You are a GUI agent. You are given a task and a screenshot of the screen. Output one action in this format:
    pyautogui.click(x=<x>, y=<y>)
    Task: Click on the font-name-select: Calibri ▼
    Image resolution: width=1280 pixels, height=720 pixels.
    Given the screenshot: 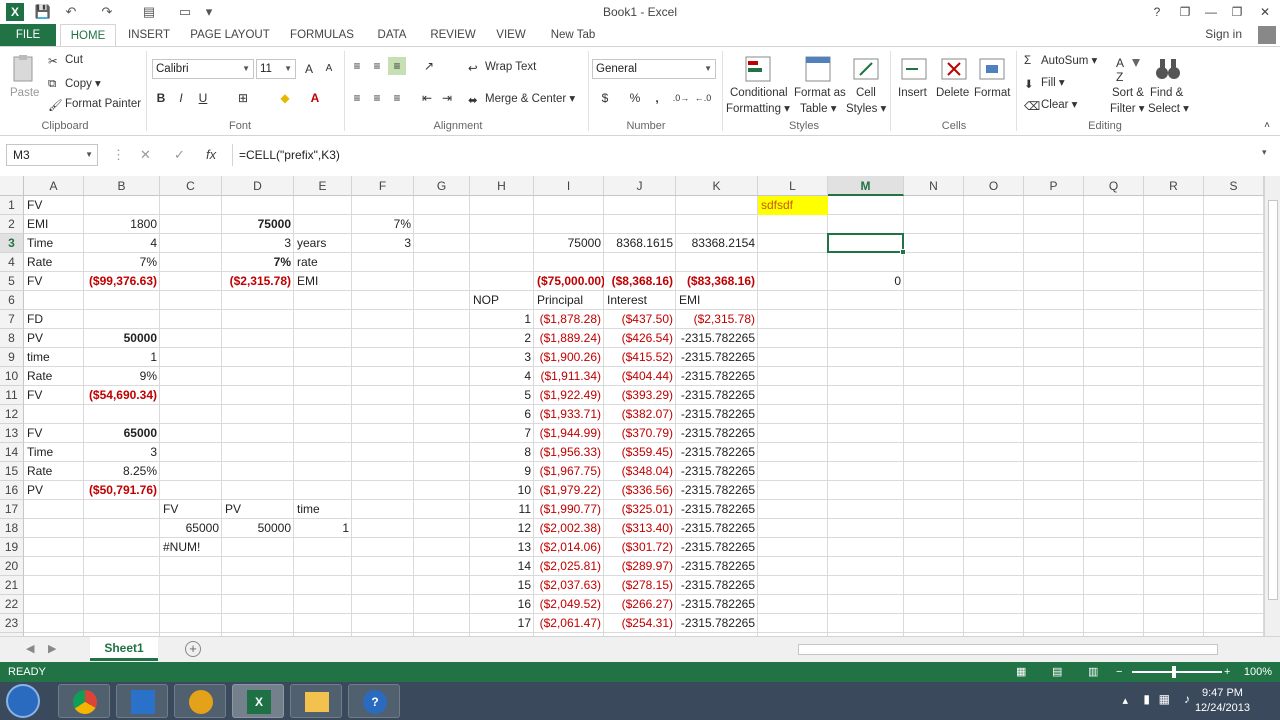 What is the action you would take?
    pyautogui.click(x=203, y=69)
    